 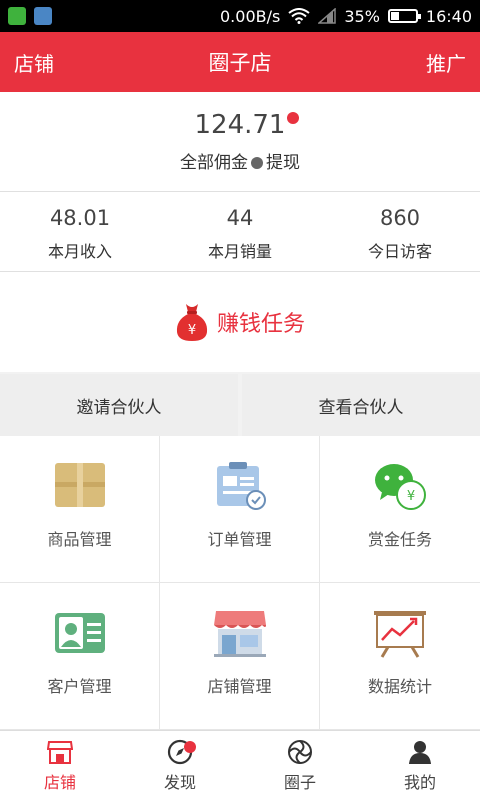 I want to click on shop-icon, so click(x=60, y=752).